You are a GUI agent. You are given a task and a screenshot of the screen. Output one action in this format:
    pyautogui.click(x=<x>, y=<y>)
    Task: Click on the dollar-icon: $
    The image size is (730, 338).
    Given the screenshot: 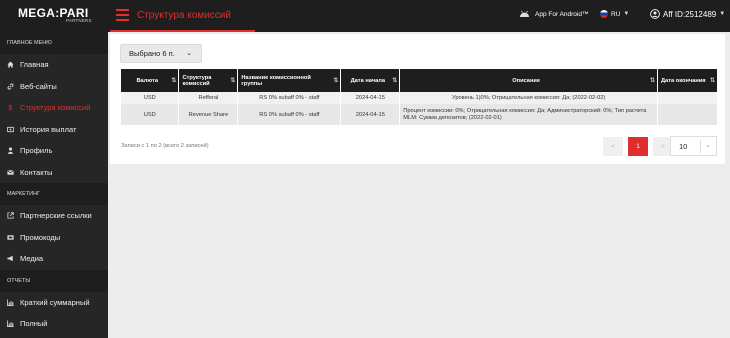 What is the action you would take?
    pyautogui.click(x=10, y=108)
    